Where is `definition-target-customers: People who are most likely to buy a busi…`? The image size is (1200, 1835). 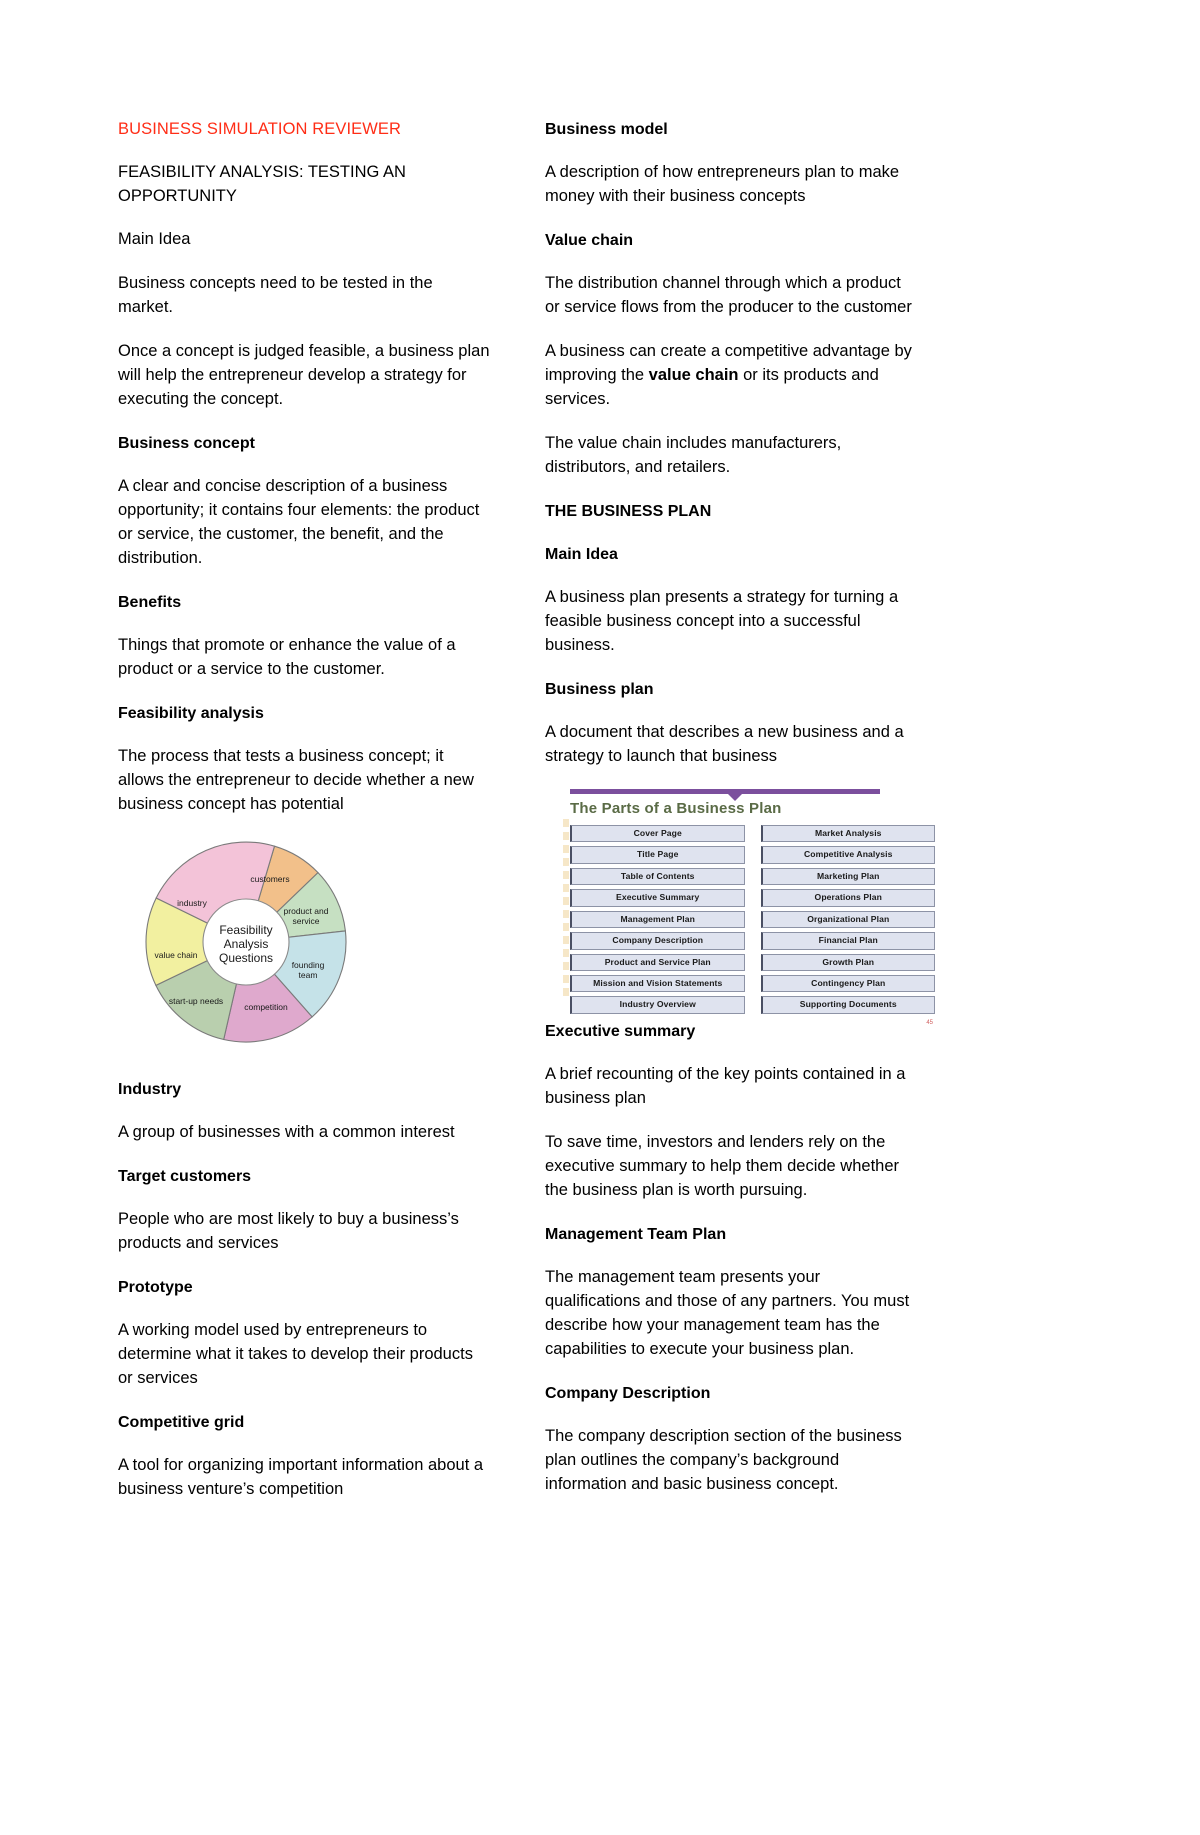 definition-target-customers: People who are most likely to buy a busi… is located at coordinates (288, 1230).